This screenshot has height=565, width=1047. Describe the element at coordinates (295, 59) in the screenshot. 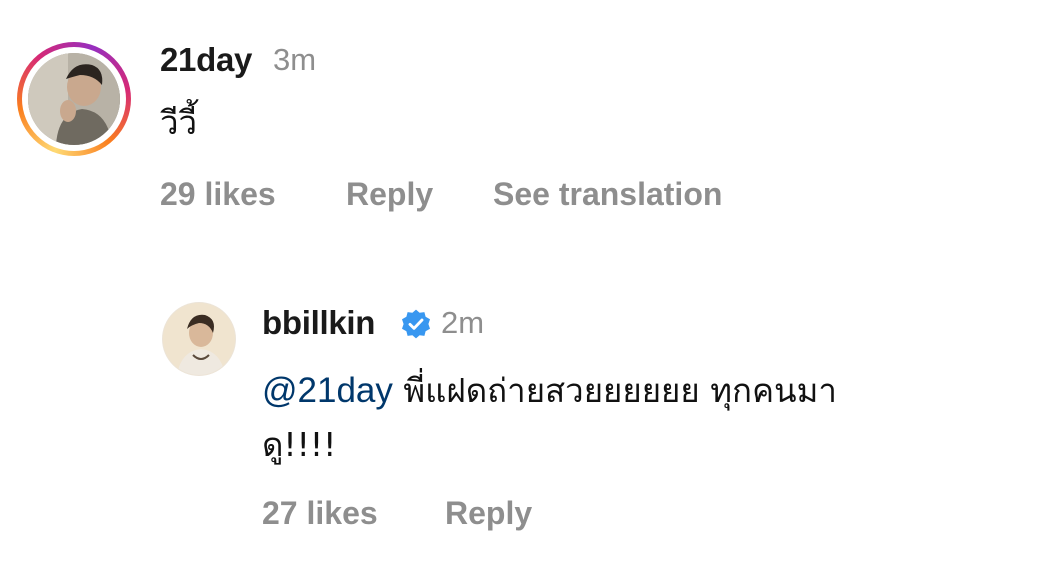

I see `comment-timestamp: 3m` at that location.